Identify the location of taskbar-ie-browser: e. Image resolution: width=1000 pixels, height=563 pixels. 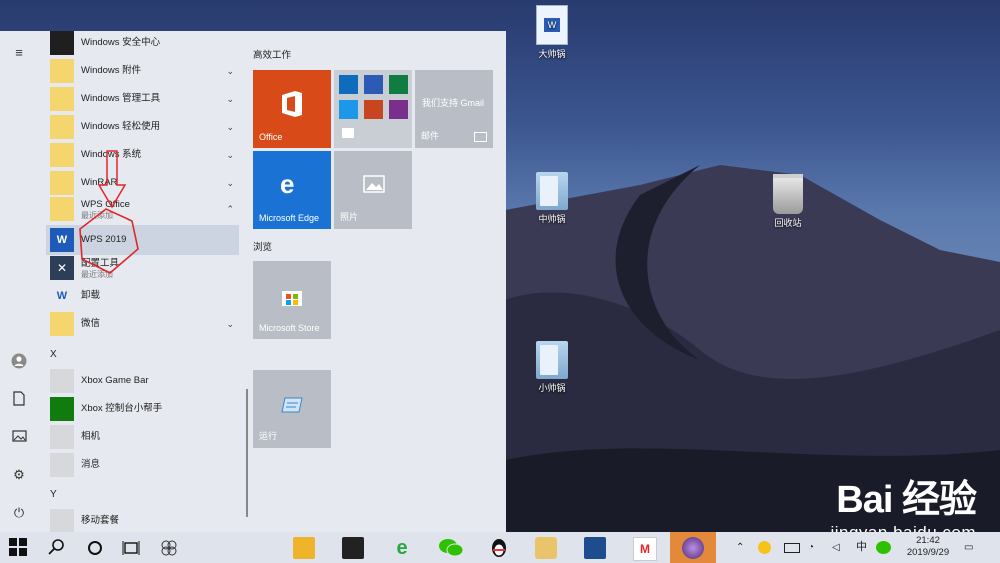
(402, 548).